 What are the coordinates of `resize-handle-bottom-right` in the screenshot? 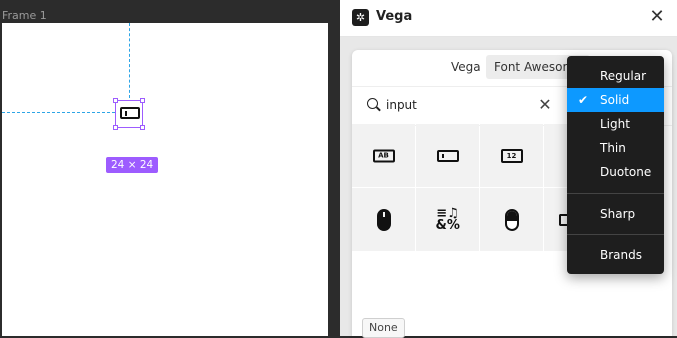 It's located at (142, 127).